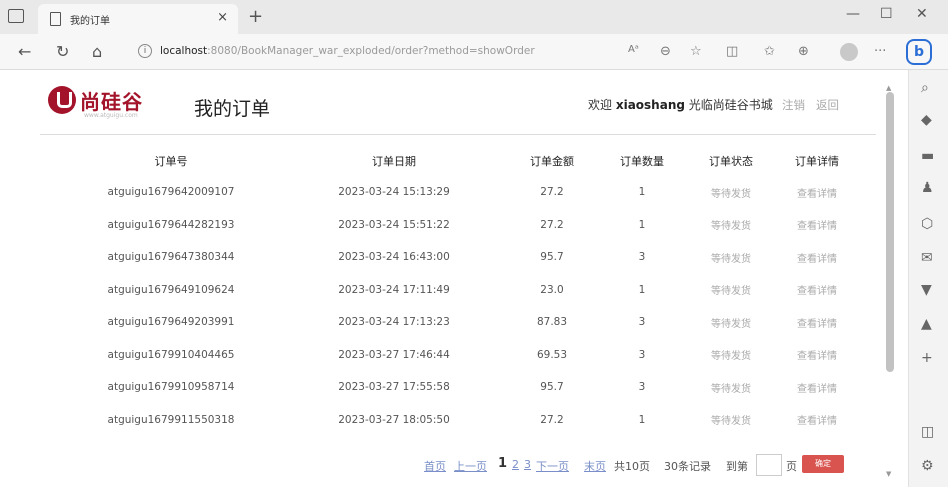 This screenshot has width=948, height=487. I want to click on scroll-up-icon: ▲, so click(888, 88).